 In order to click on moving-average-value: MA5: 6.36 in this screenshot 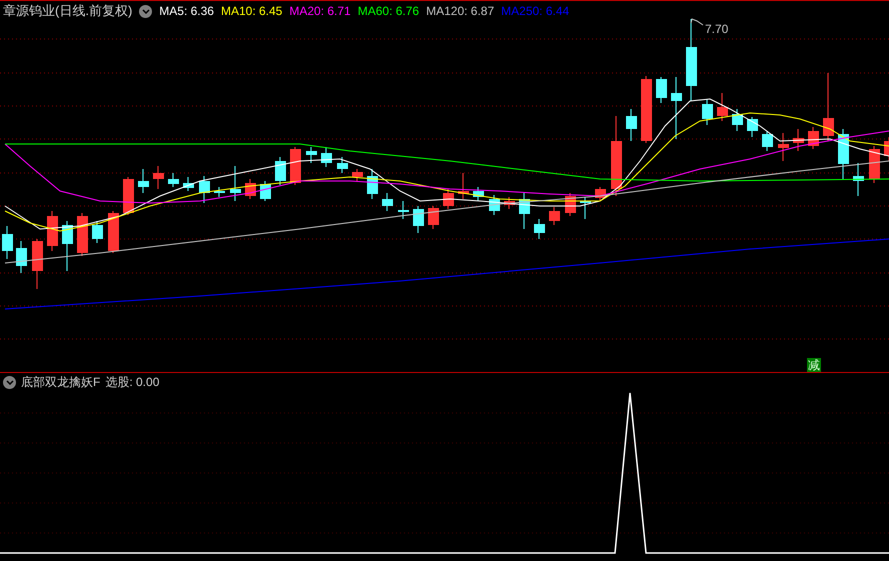, I will do `click(186, 11)`.